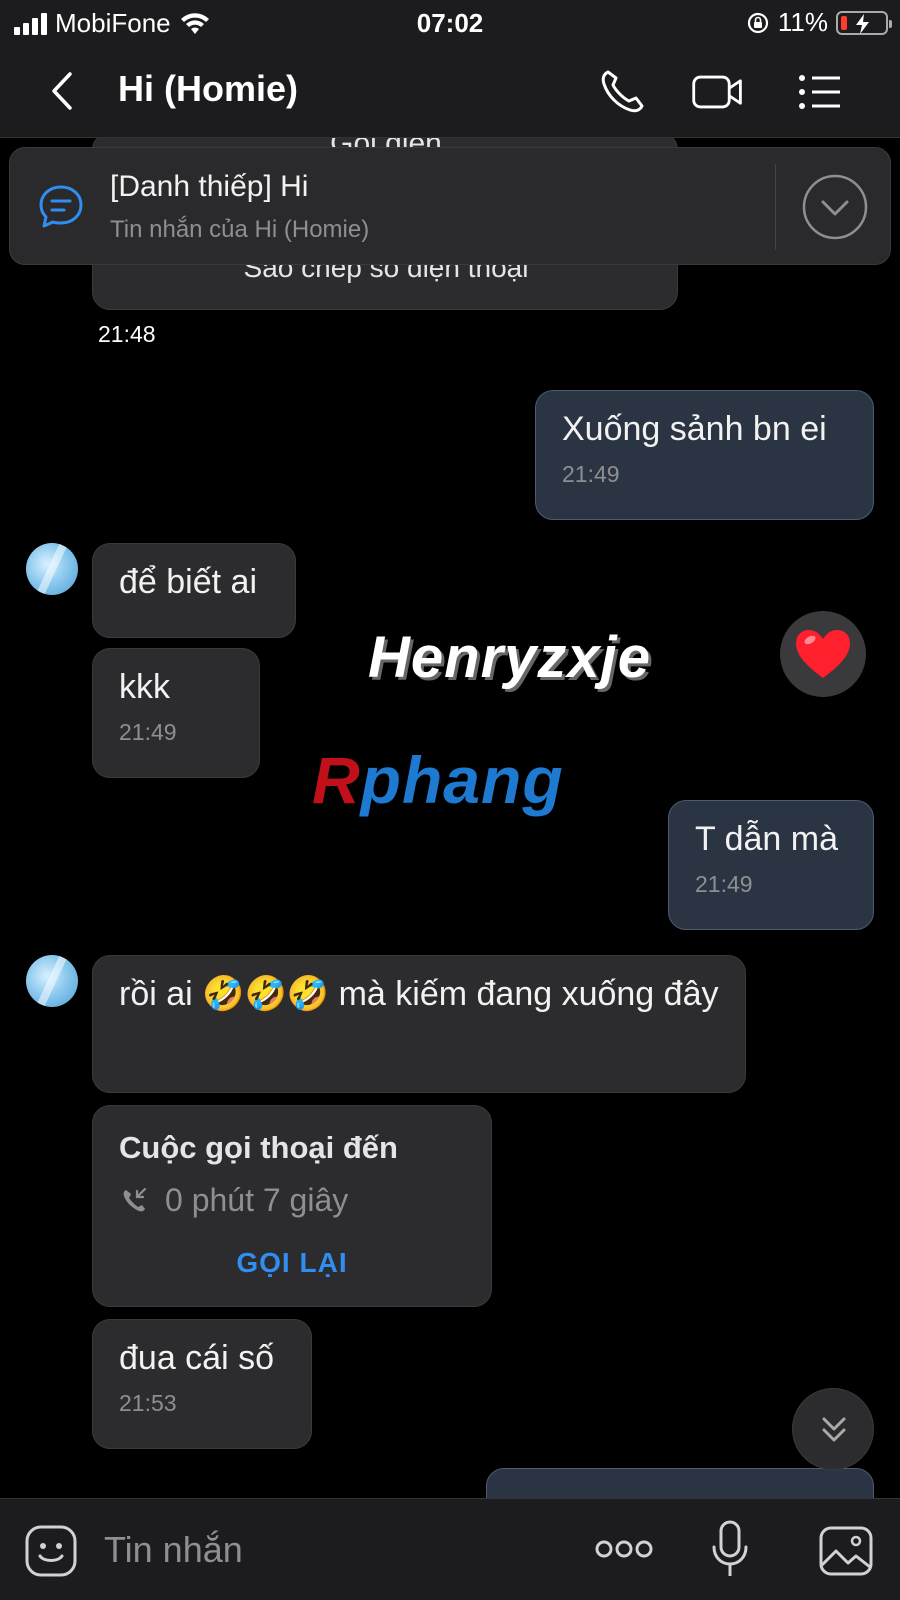  What do you see at coordinates (864, 22) in the screenshot?
I see `battery-charging-icon` at bounding box center [864, 22].